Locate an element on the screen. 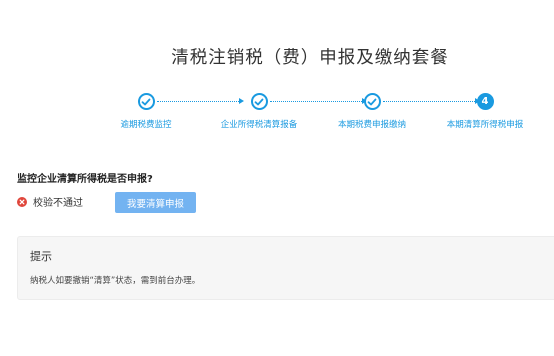  step-label: 本期税费申报缴纳 is located at coordinates (371, 125).